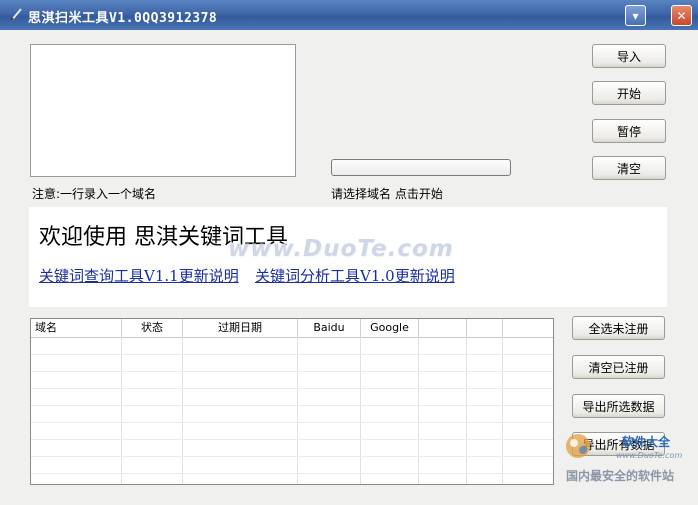  What do you see at coordinates (152, 328) in the screenshot?
I see `column-header-status: 状态` at bounding box center [152, 328].